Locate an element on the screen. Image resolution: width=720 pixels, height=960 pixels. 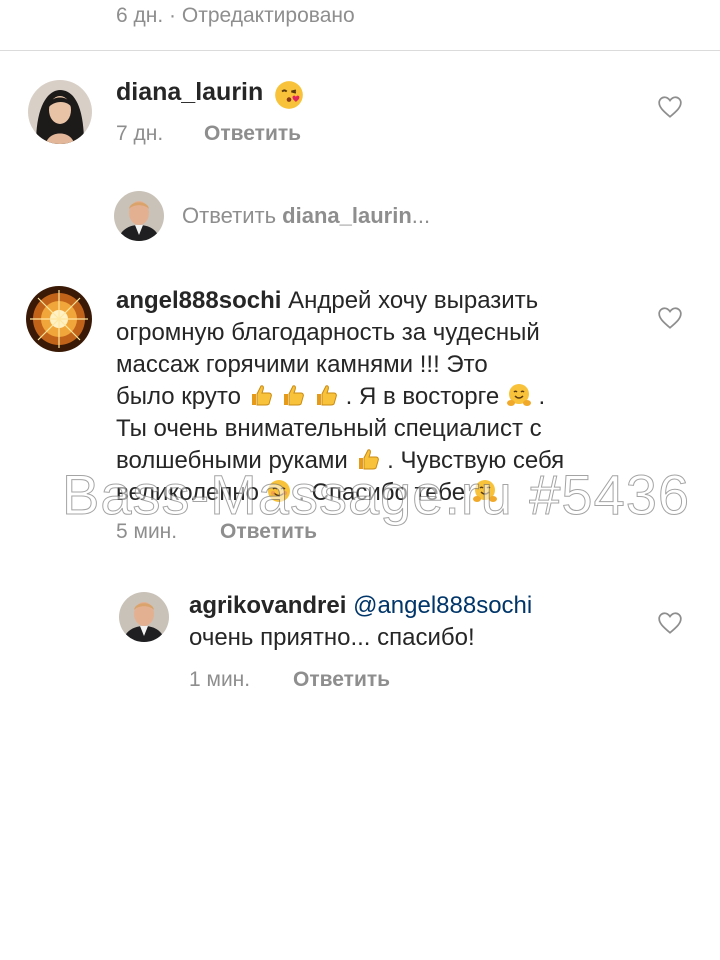
comment-line: angel888sochi Андрей хочу выразить is located at coordinates (386, 301).